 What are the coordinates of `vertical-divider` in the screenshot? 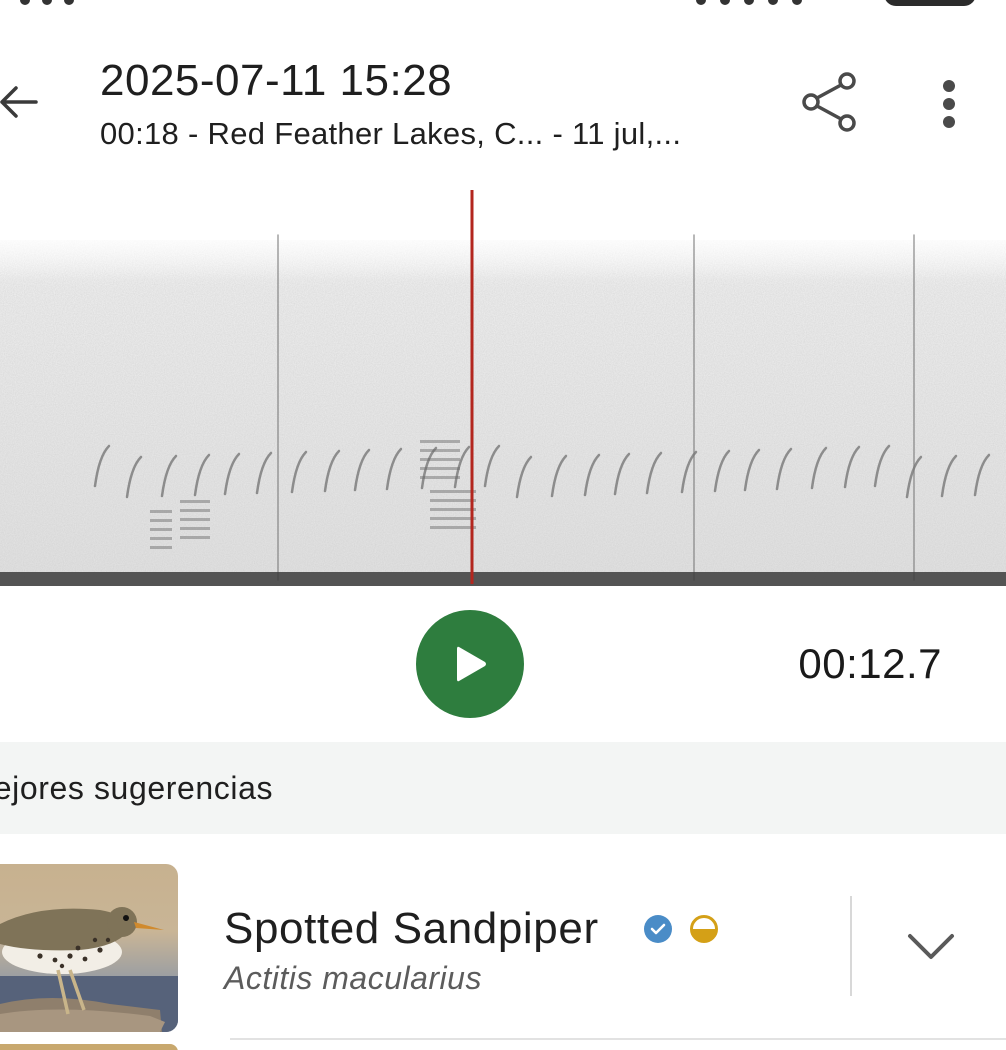 It's located at (851, 946).